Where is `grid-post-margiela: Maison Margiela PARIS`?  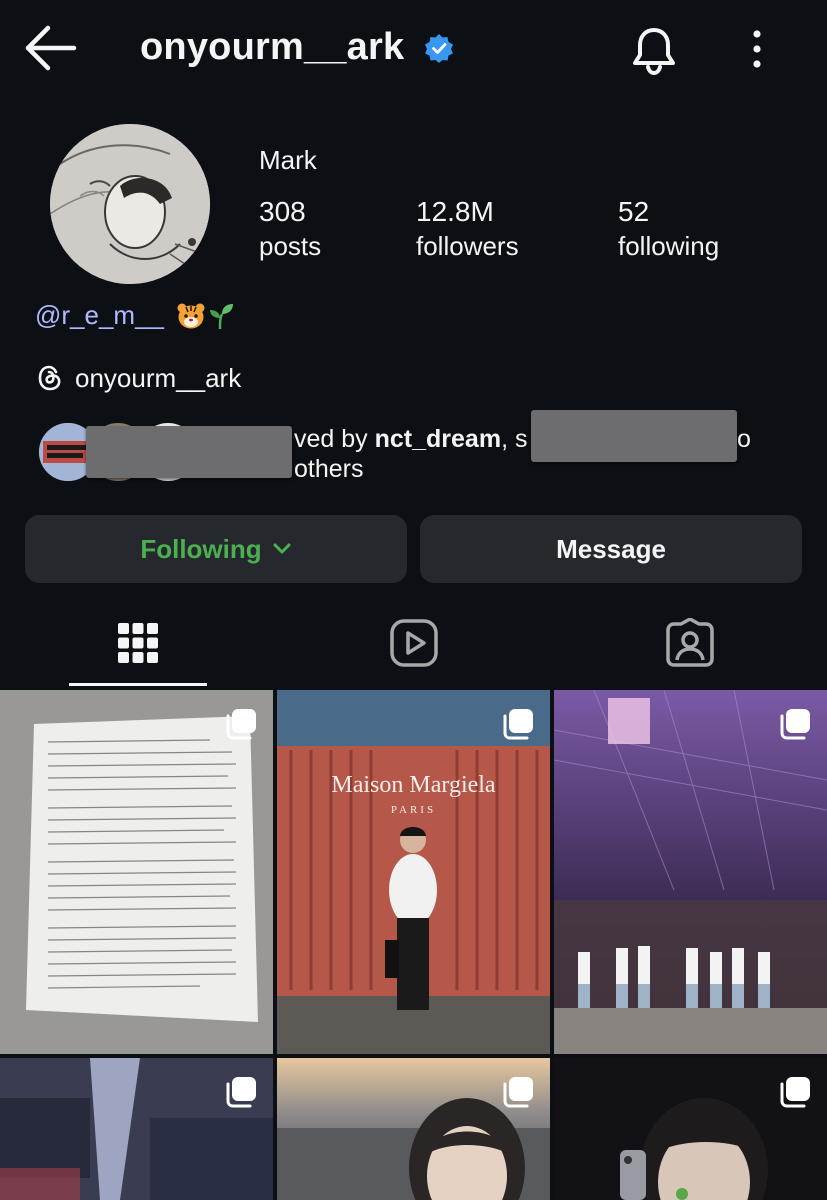
grid-post-margiela: Maison Margiela PARIS is located at coordinates (413, 872).